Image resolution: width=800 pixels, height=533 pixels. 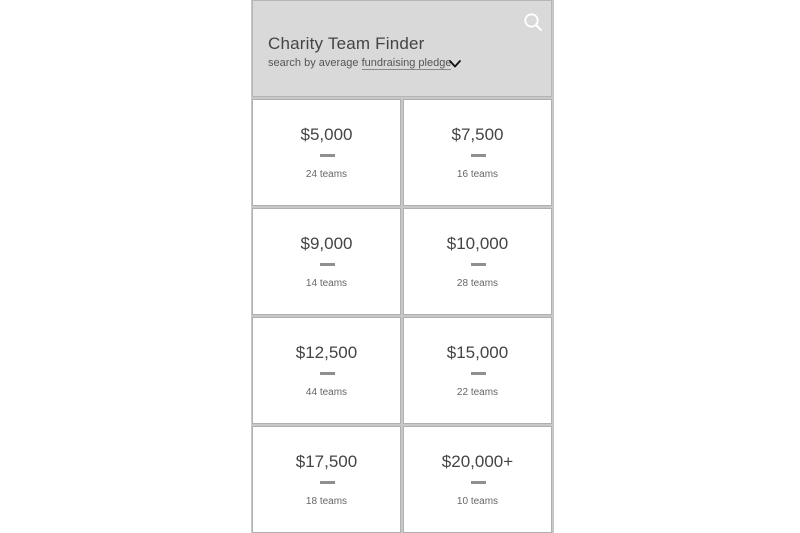 What do you see at coordinates (477, 174) in the screenshot?
I see `team-count: 16 teams` at bounding box center [477, 174].